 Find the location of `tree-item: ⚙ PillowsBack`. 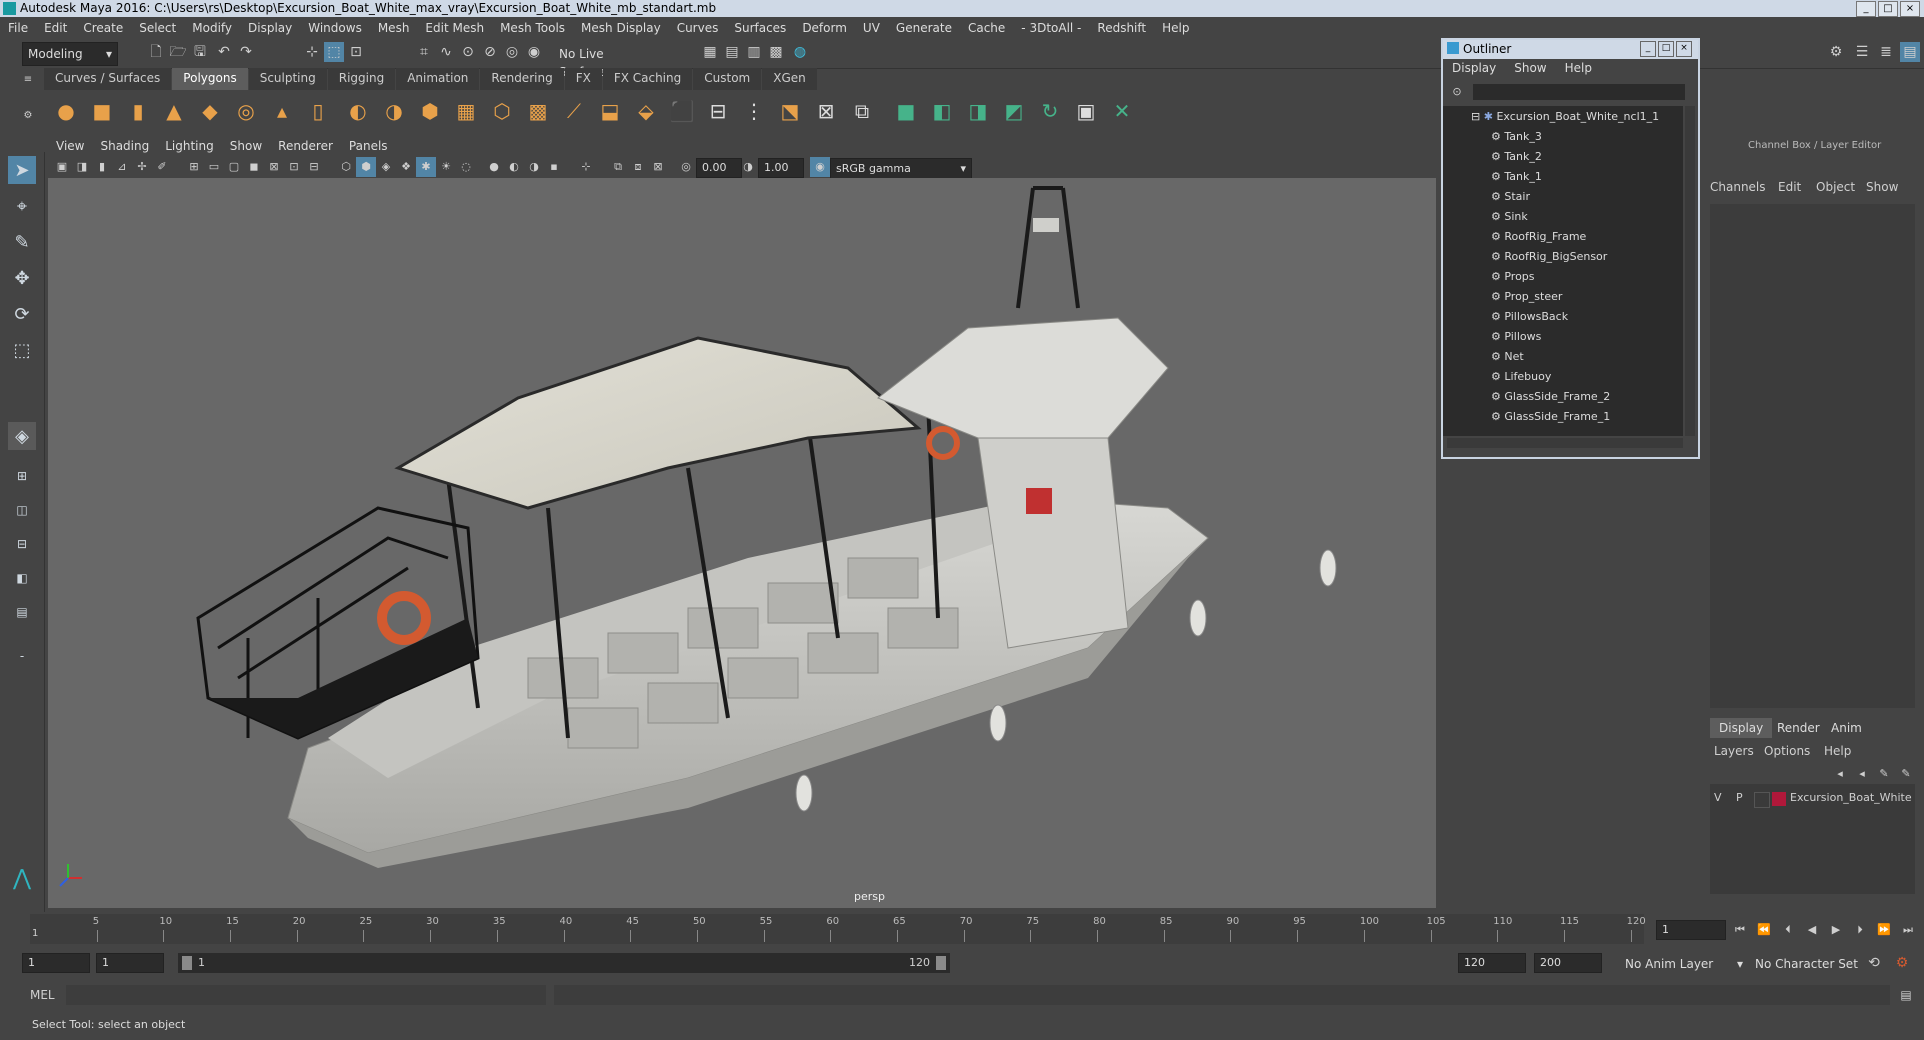

tree-item: ⚙ PillowsBack is located at coordinates (1529, 317).